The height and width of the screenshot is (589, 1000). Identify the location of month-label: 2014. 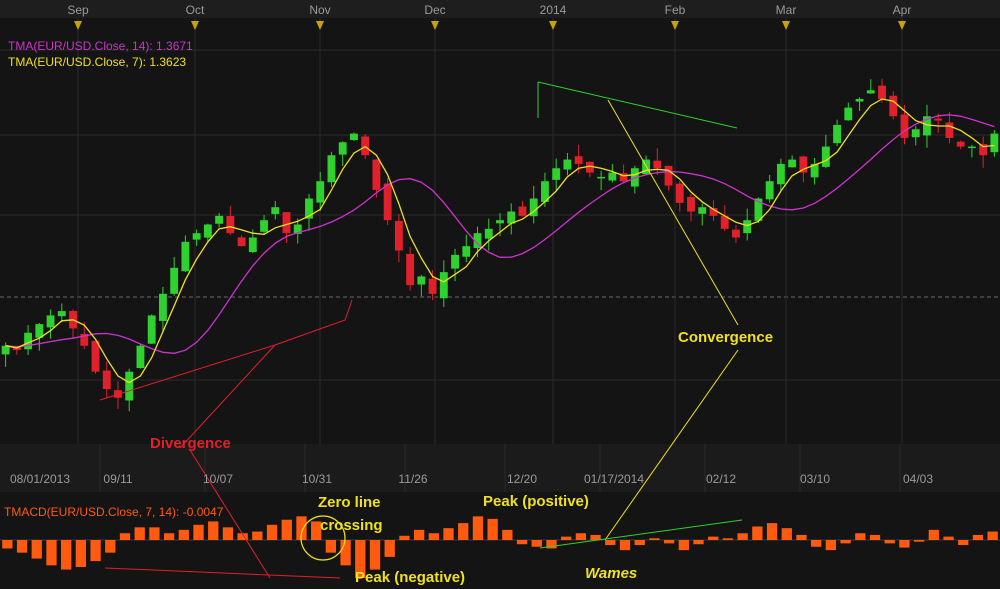
(553, 10).